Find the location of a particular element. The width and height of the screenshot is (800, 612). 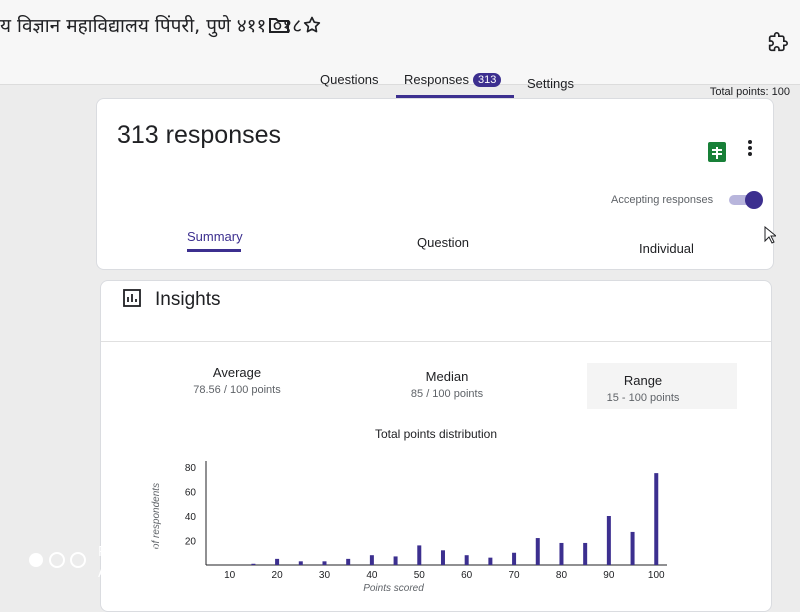

x-tick-label: 90 is located at coordinates (609, 575).